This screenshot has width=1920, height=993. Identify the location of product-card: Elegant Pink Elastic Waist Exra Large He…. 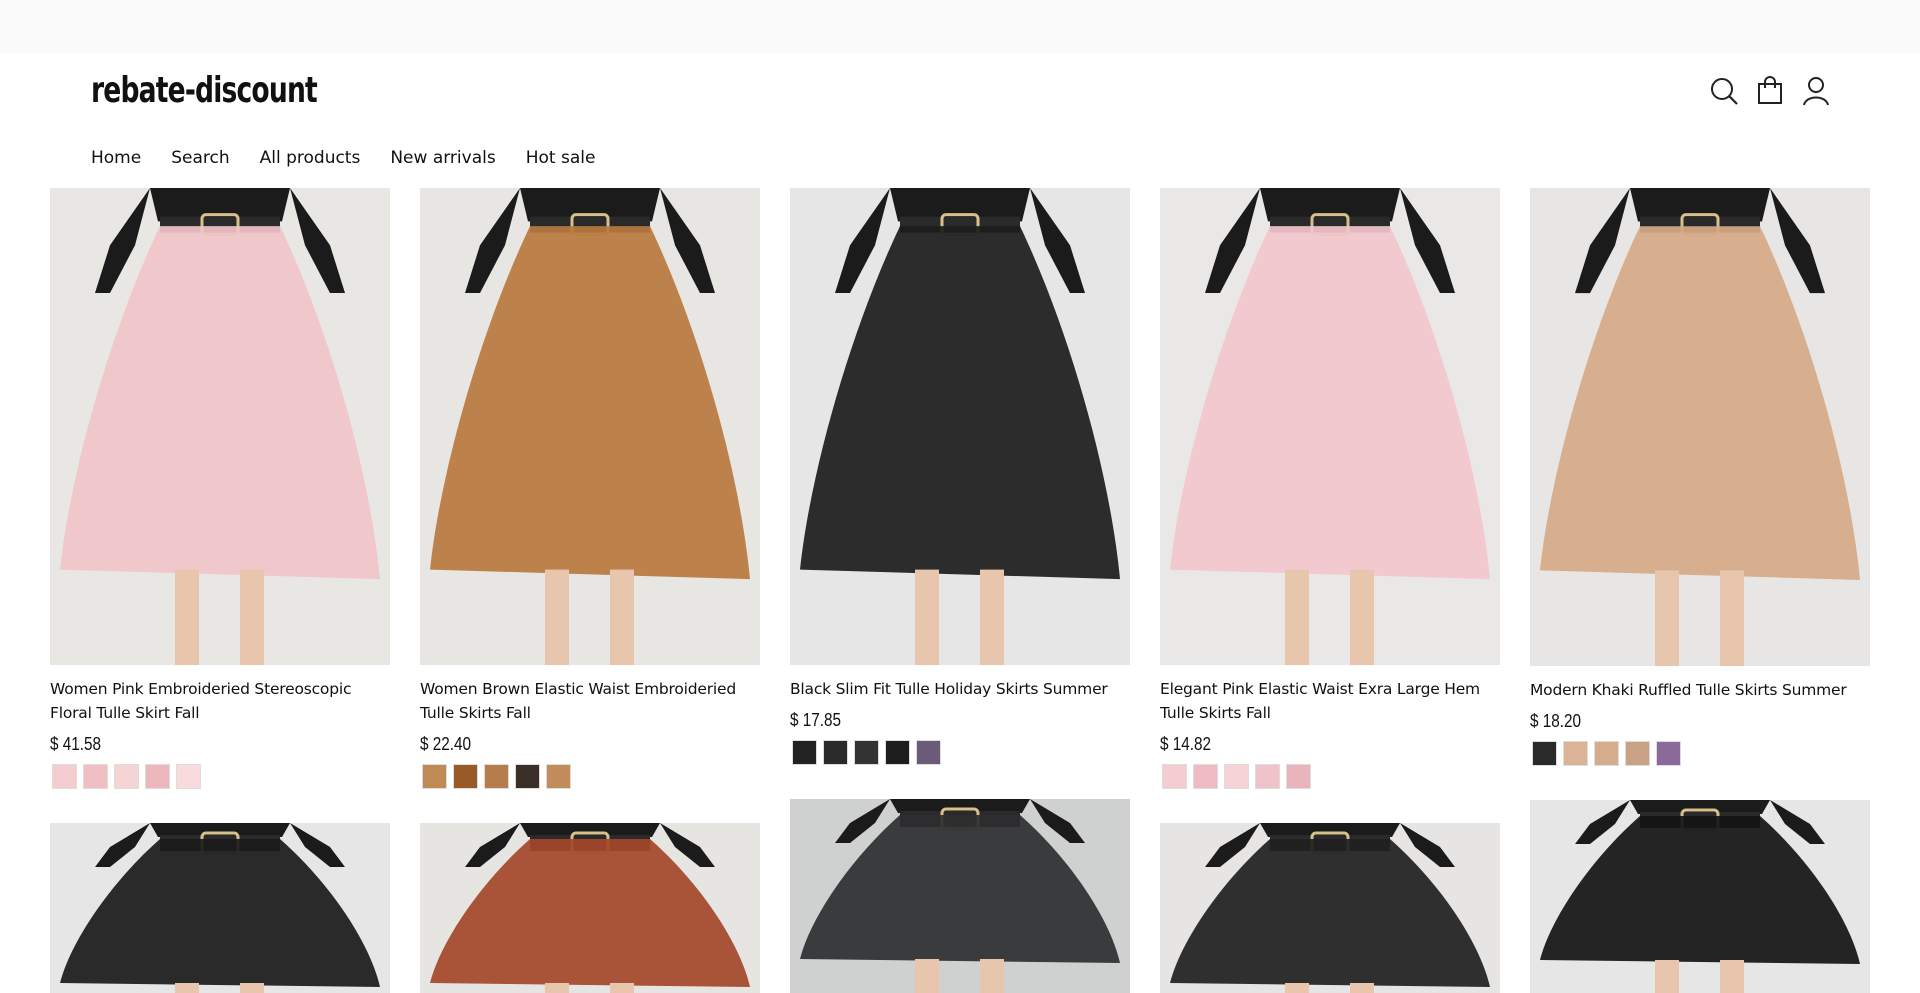
(1330, 488).